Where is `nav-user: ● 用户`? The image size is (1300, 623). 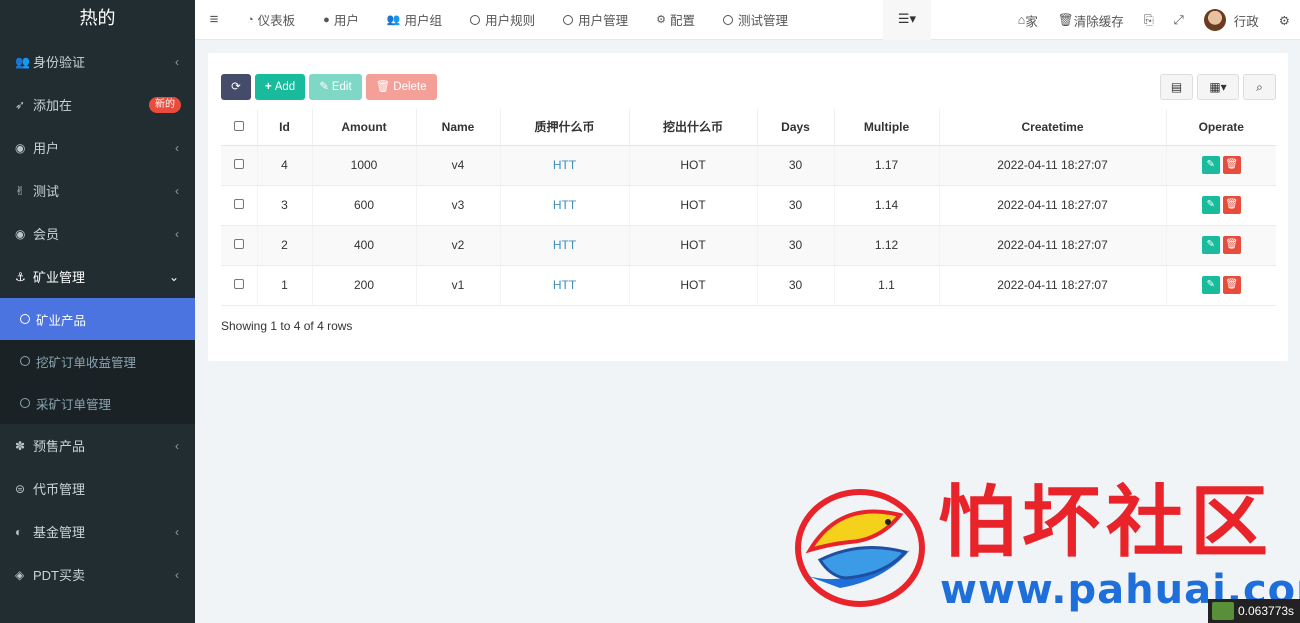
nav-user: ● 用户 is located at coordinates (341, 20).